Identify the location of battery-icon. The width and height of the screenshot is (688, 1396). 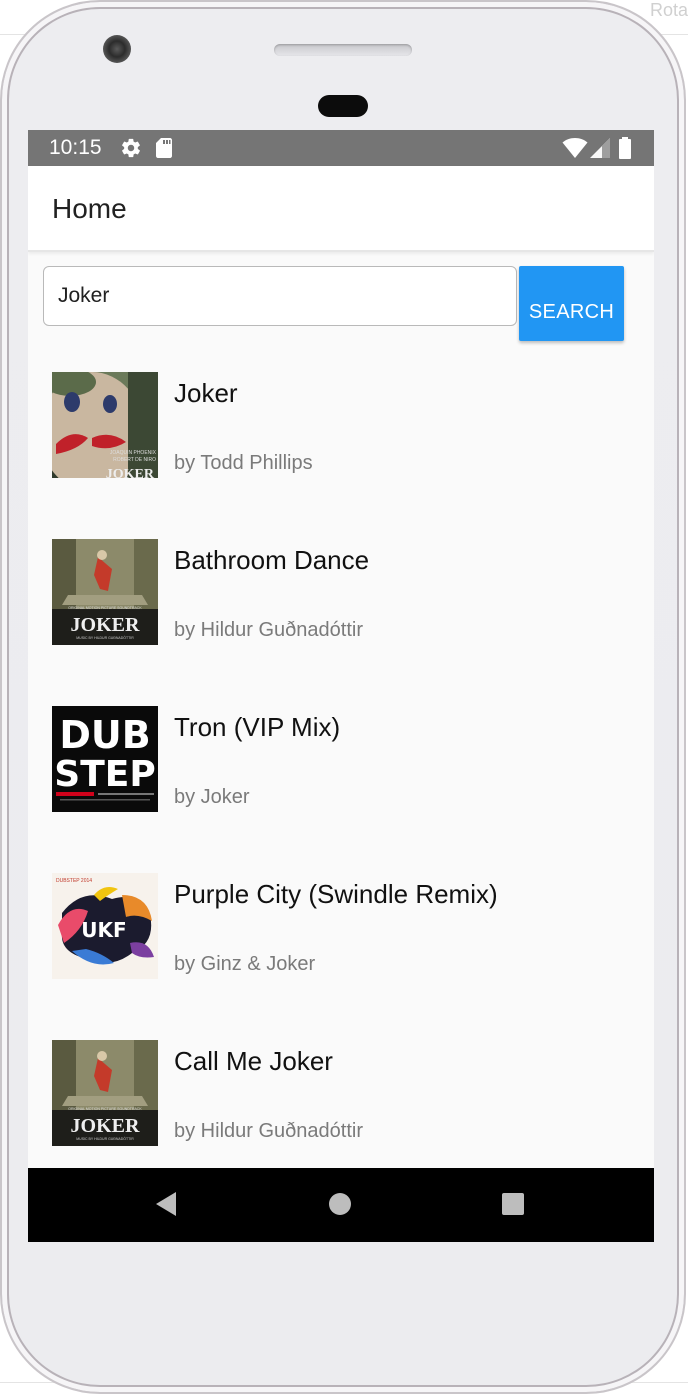
(625, 148).